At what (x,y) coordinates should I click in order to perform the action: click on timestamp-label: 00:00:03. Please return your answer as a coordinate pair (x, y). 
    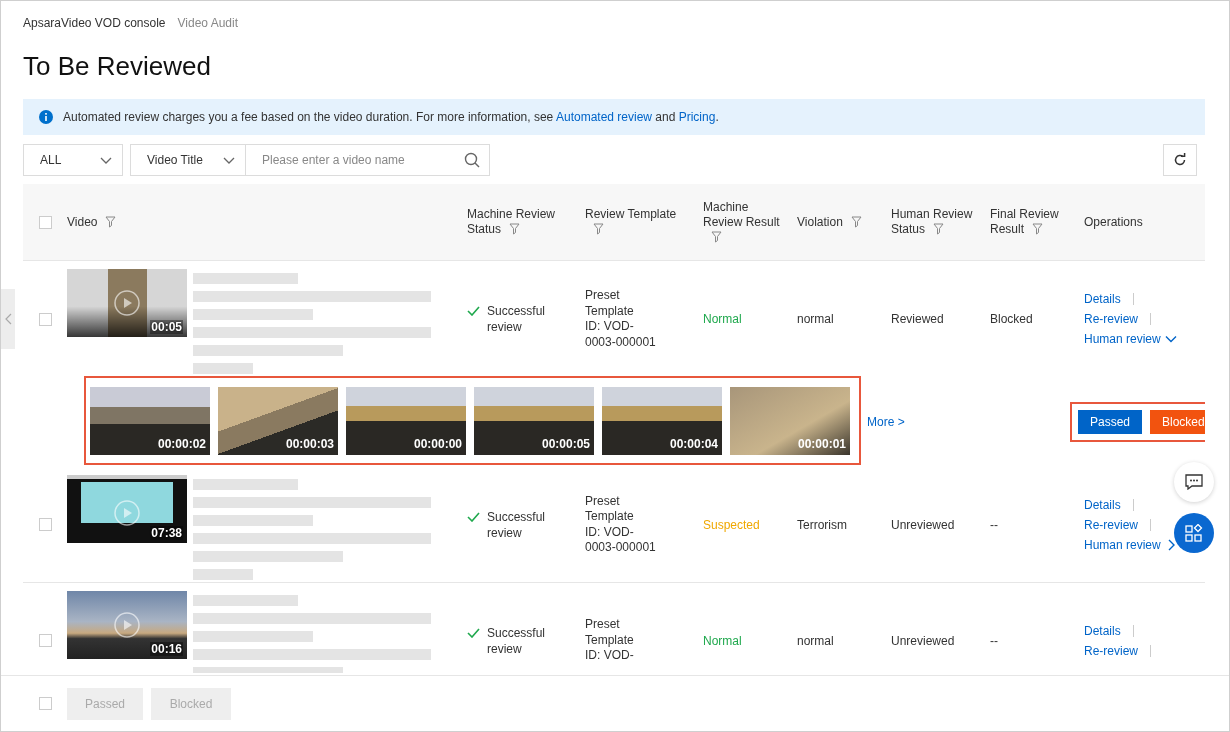
    Looking at the image, I should click on (309, 444).